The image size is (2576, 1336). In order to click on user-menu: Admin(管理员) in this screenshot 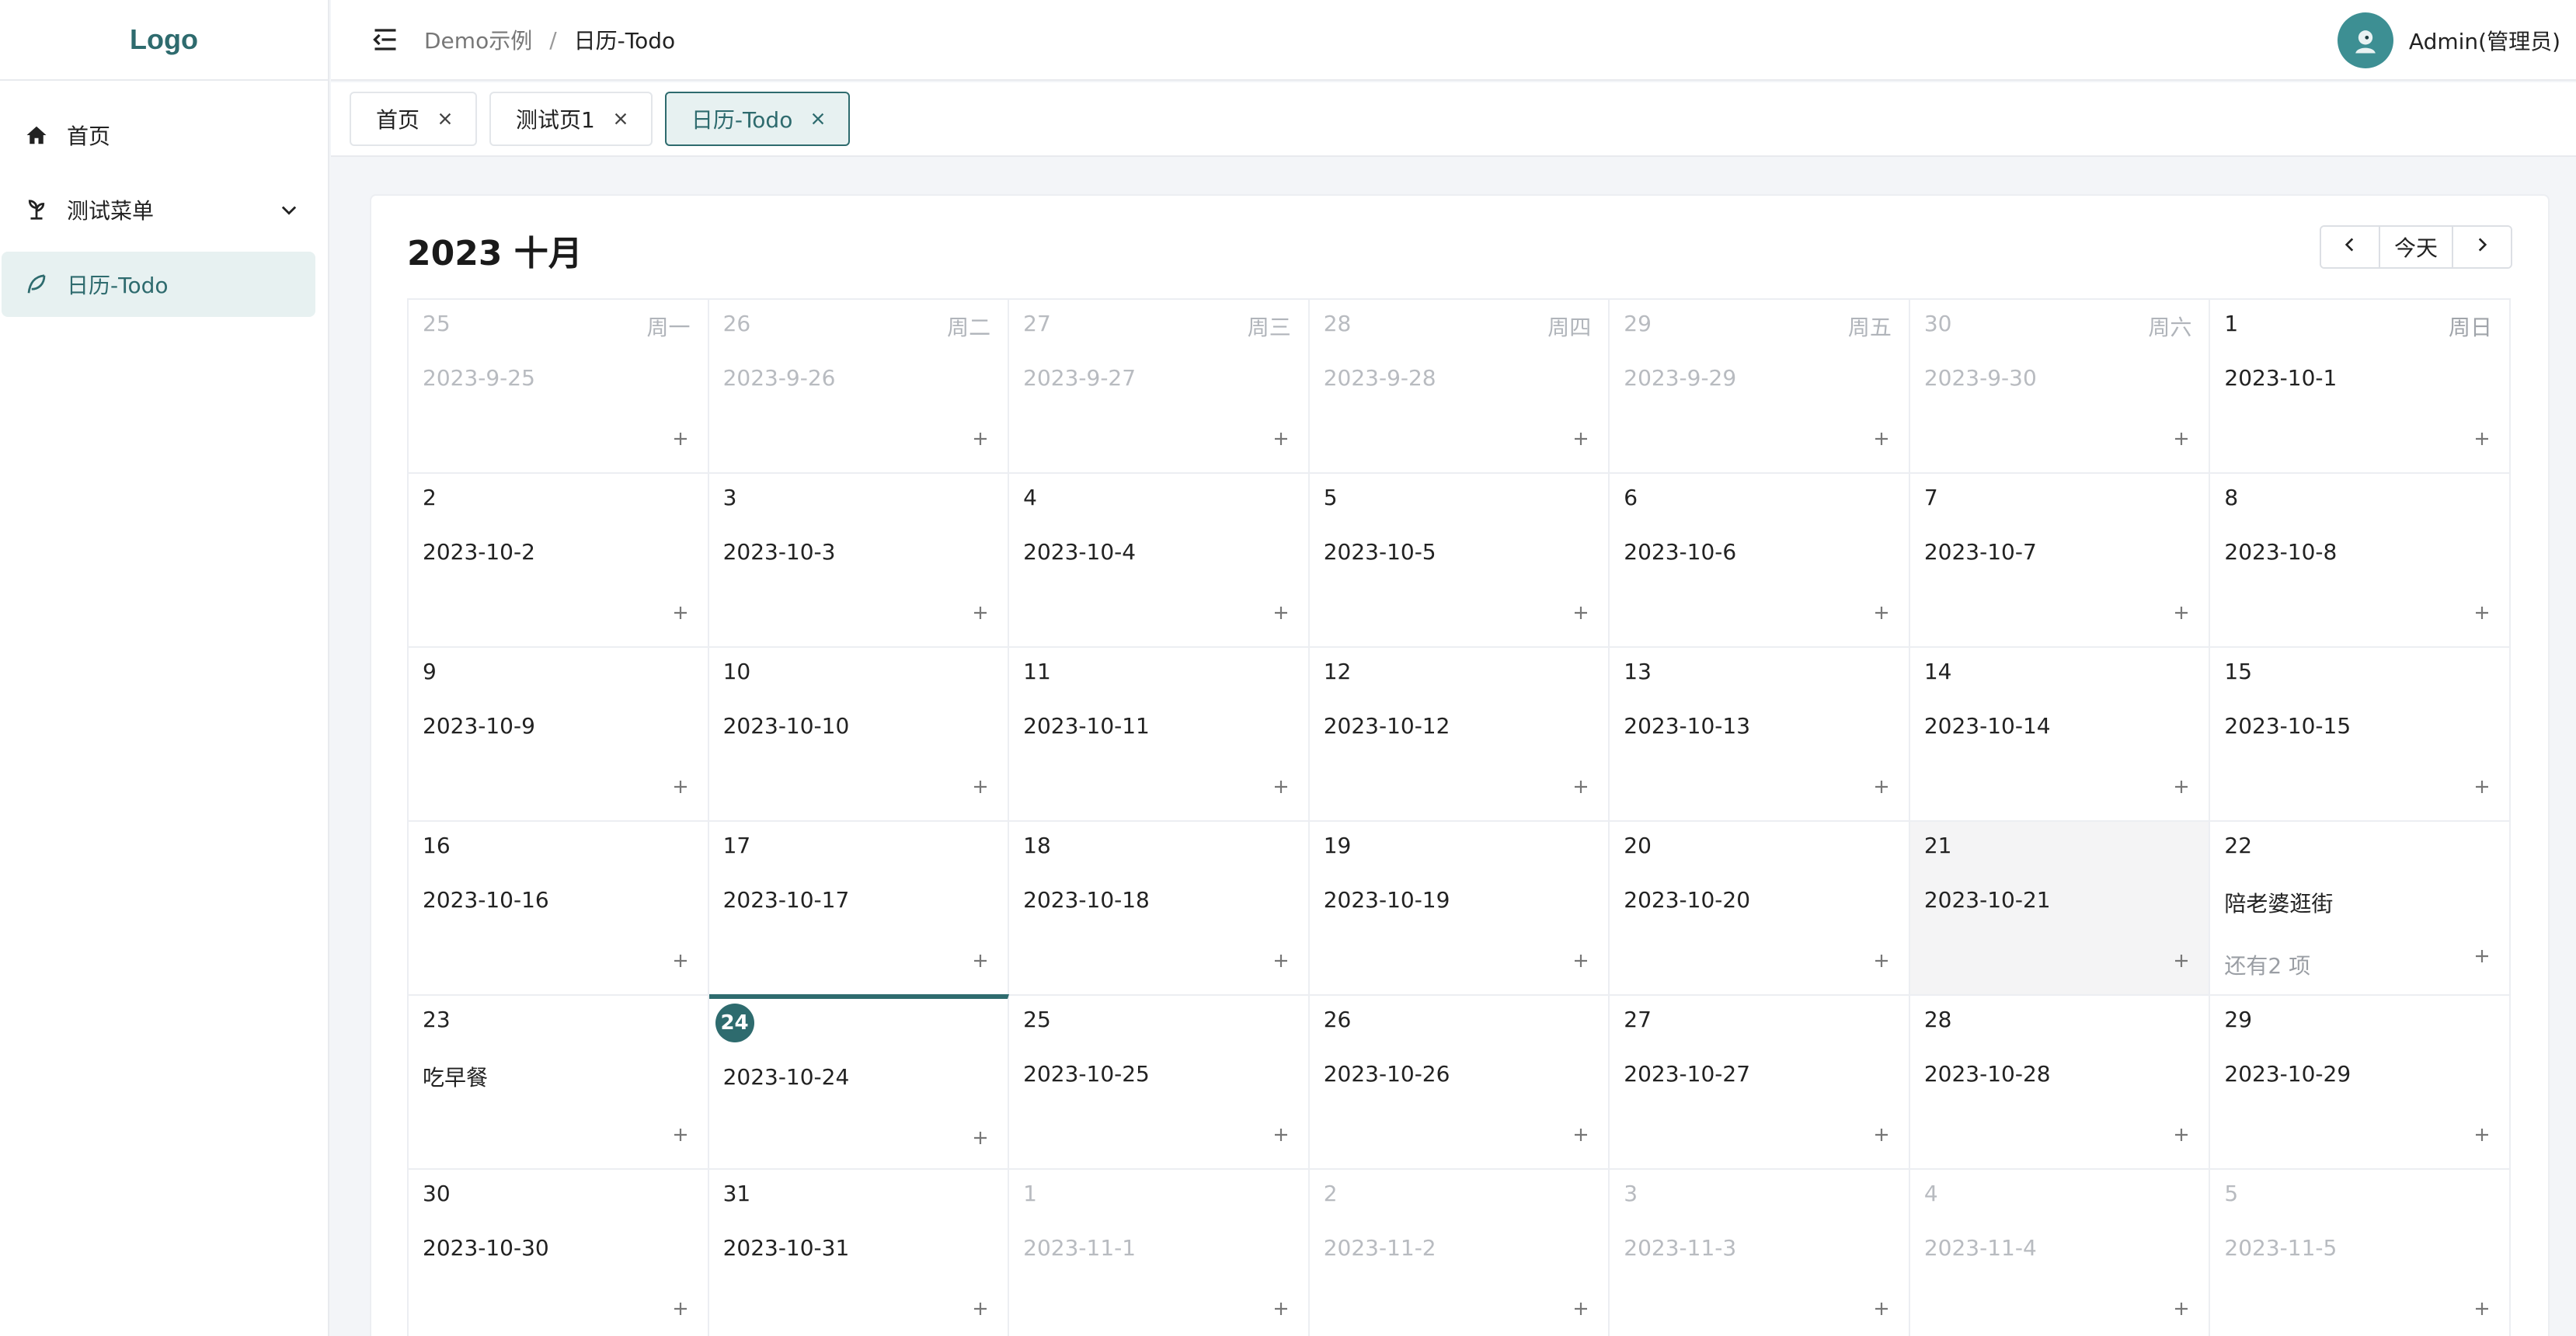, I will do `click(2448, 40)`.